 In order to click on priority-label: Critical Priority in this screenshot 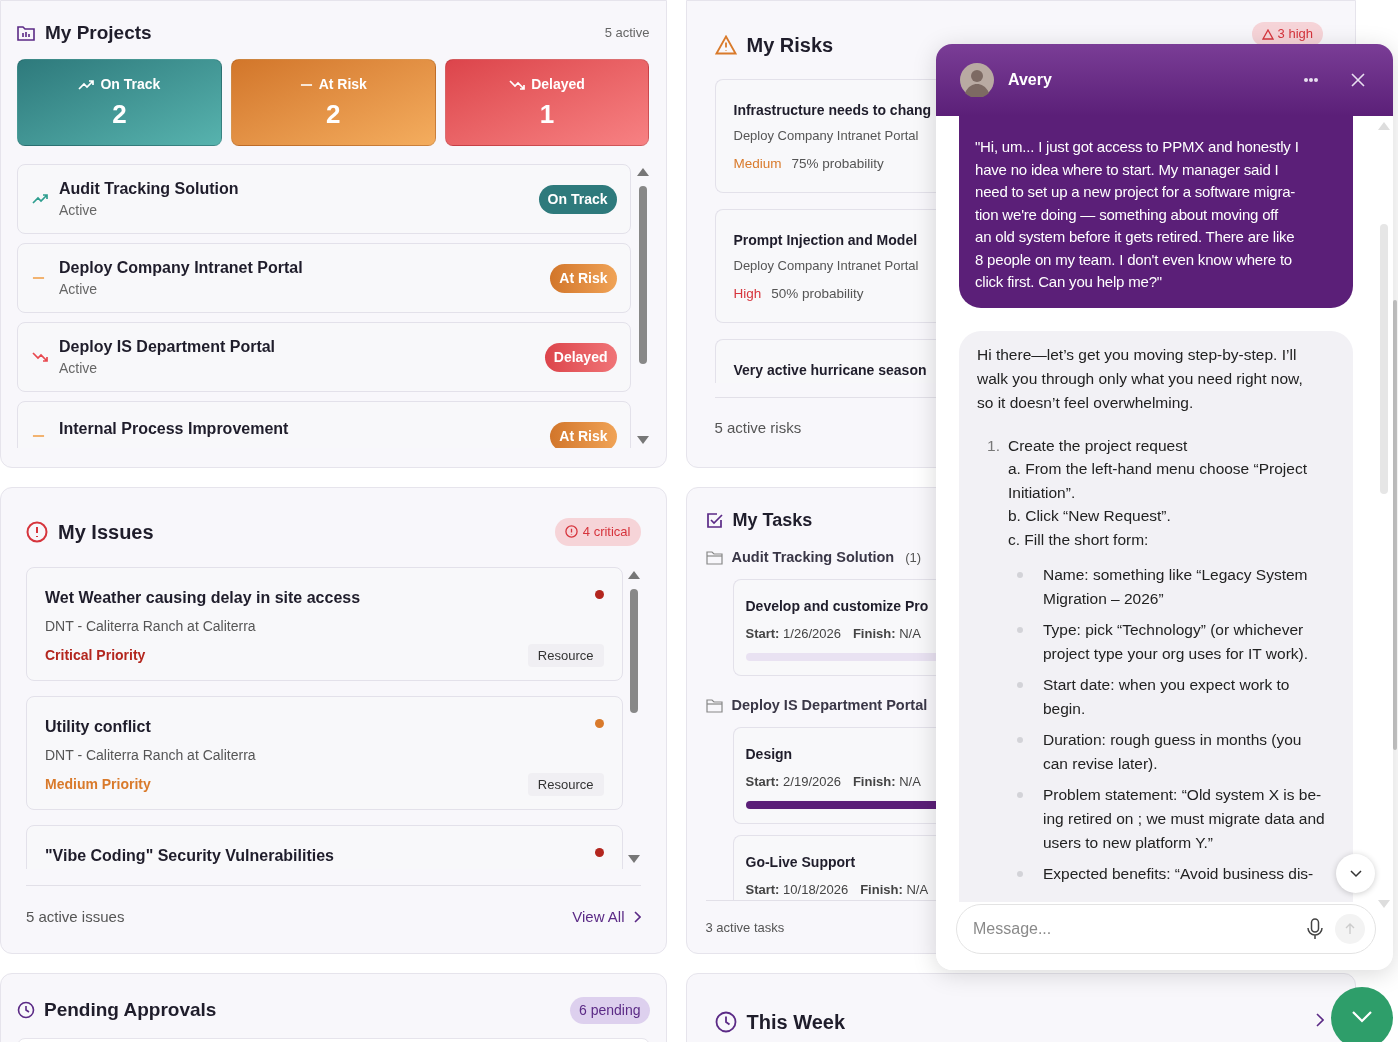, I will do `click(95, 655)`.